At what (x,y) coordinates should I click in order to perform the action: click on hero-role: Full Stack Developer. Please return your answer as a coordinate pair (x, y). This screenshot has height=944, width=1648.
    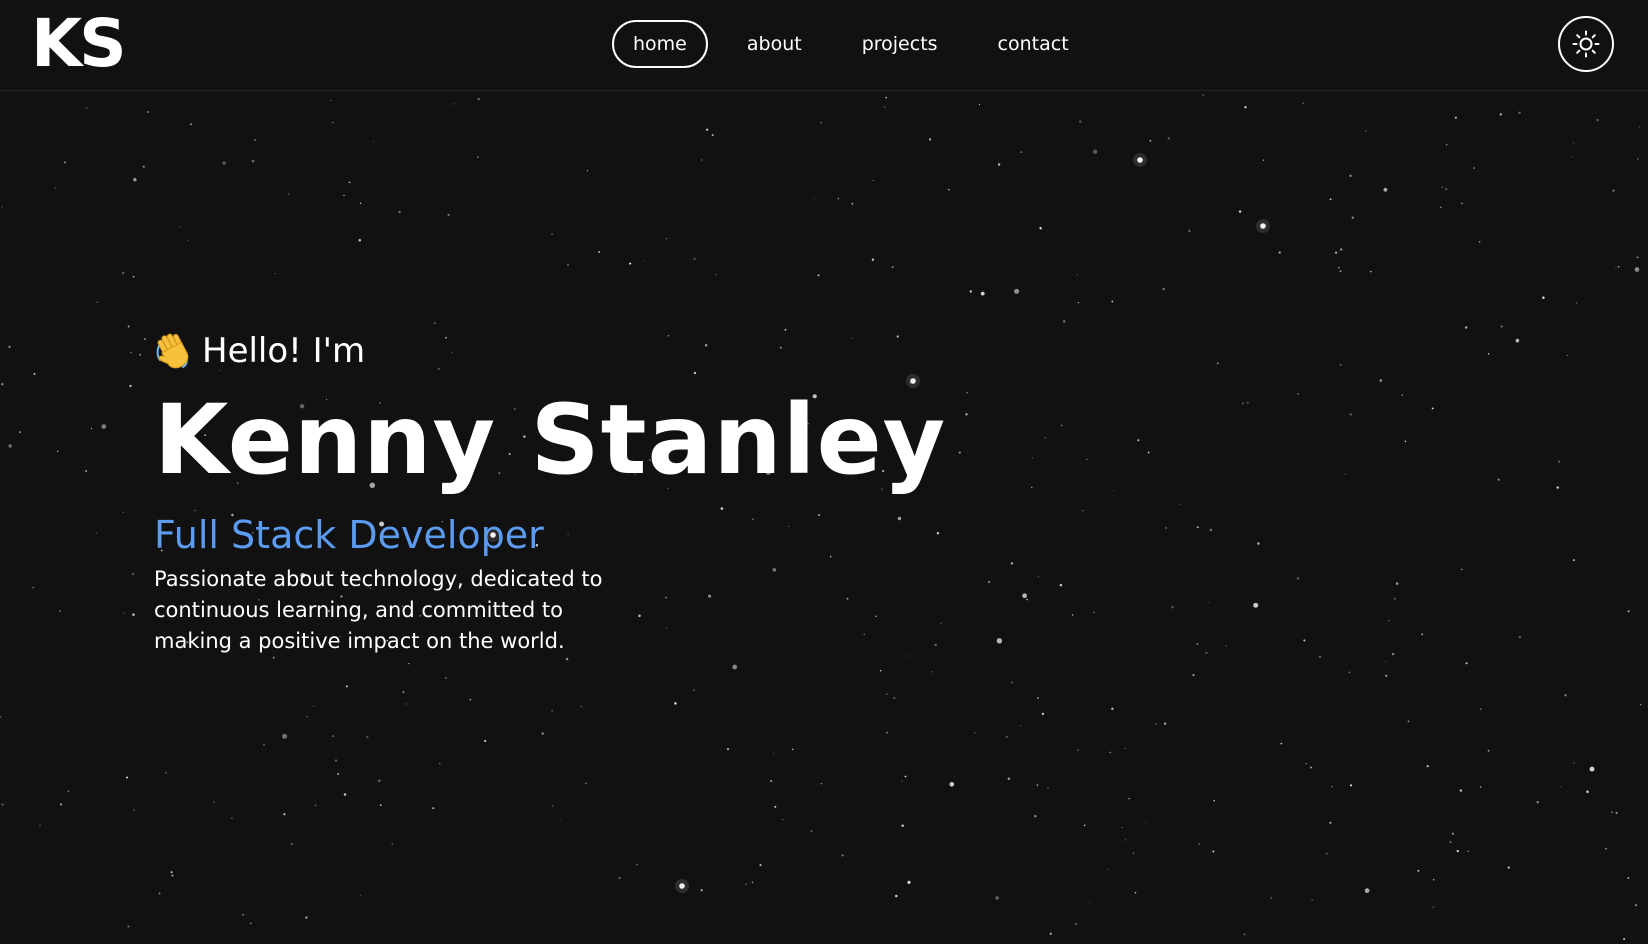
    Looking at the image, I should click on (349, 535).